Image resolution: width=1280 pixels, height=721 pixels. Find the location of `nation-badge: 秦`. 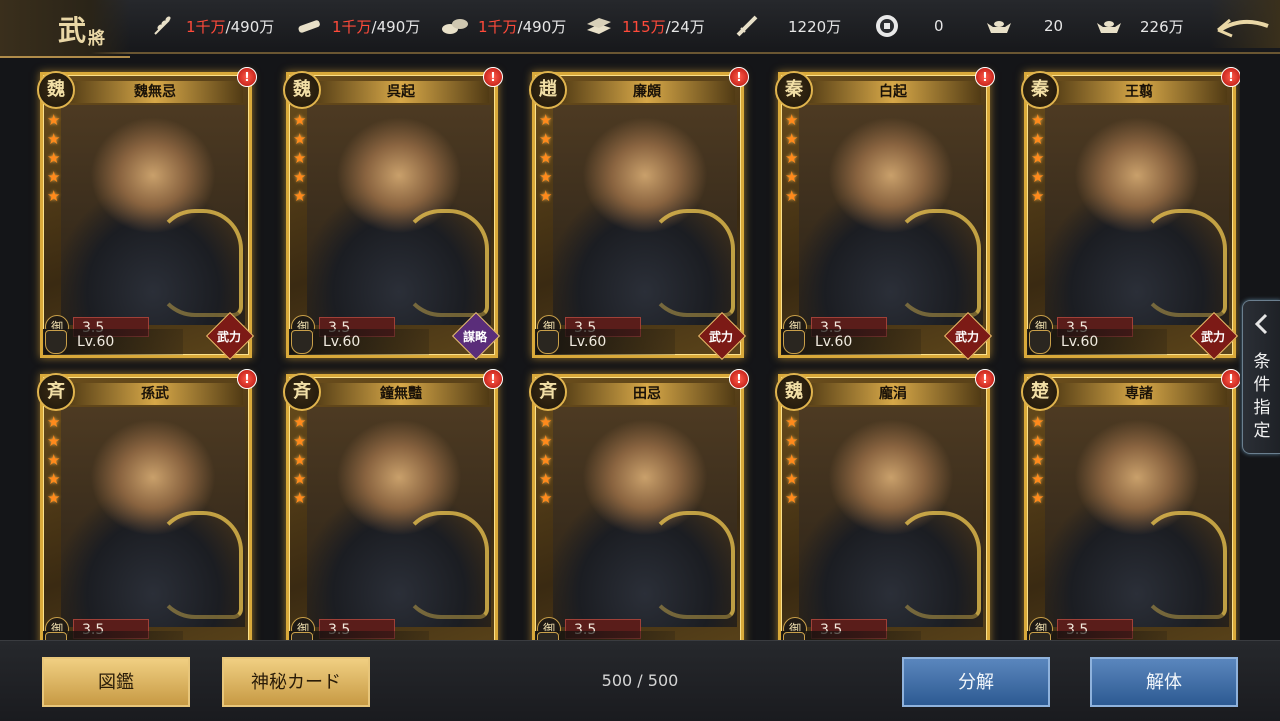

nation-badge: 秦 is located at coordinates (1040, 90).